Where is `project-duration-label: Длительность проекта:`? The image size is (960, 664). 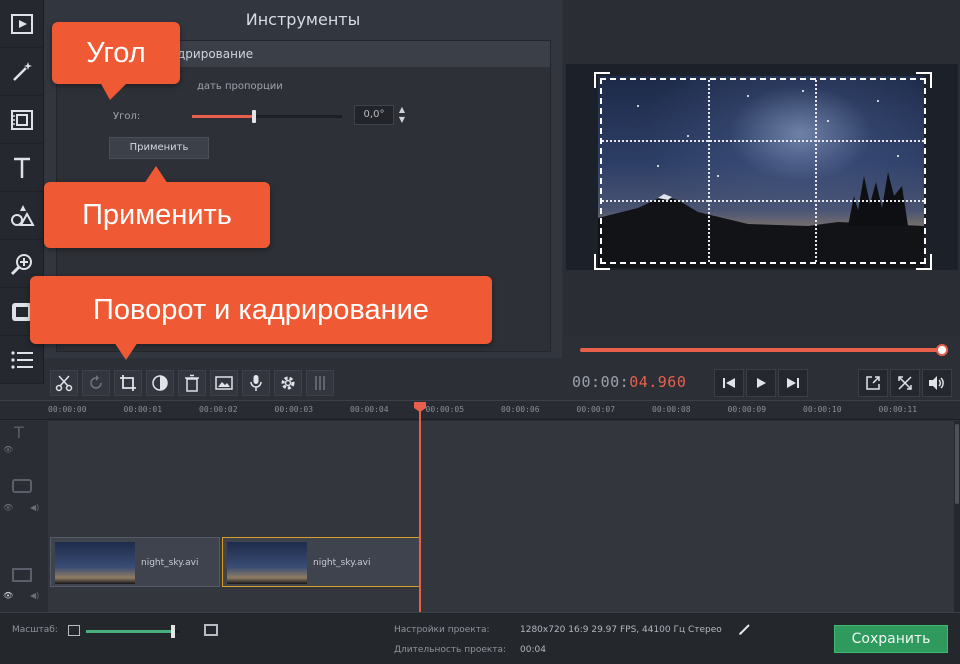 project-duration-label: Длительность проекта: is located at coordinates (450, 650).